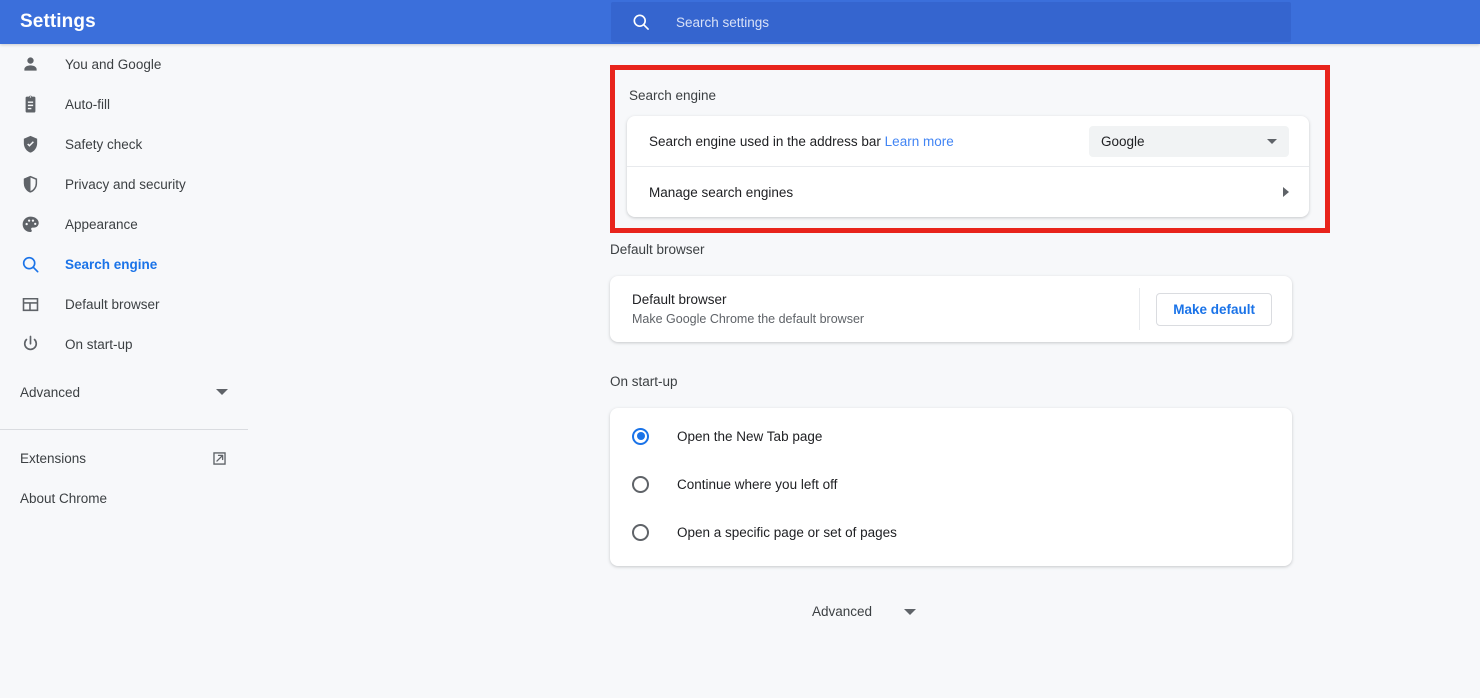 Image resolution: width=1480 pixels, height=698 pixels. Describe the element at coordinates (748, 319) in the screenshot. I see `default-browser-row-subtitle: Make Google Chrome the default browser` at that location.